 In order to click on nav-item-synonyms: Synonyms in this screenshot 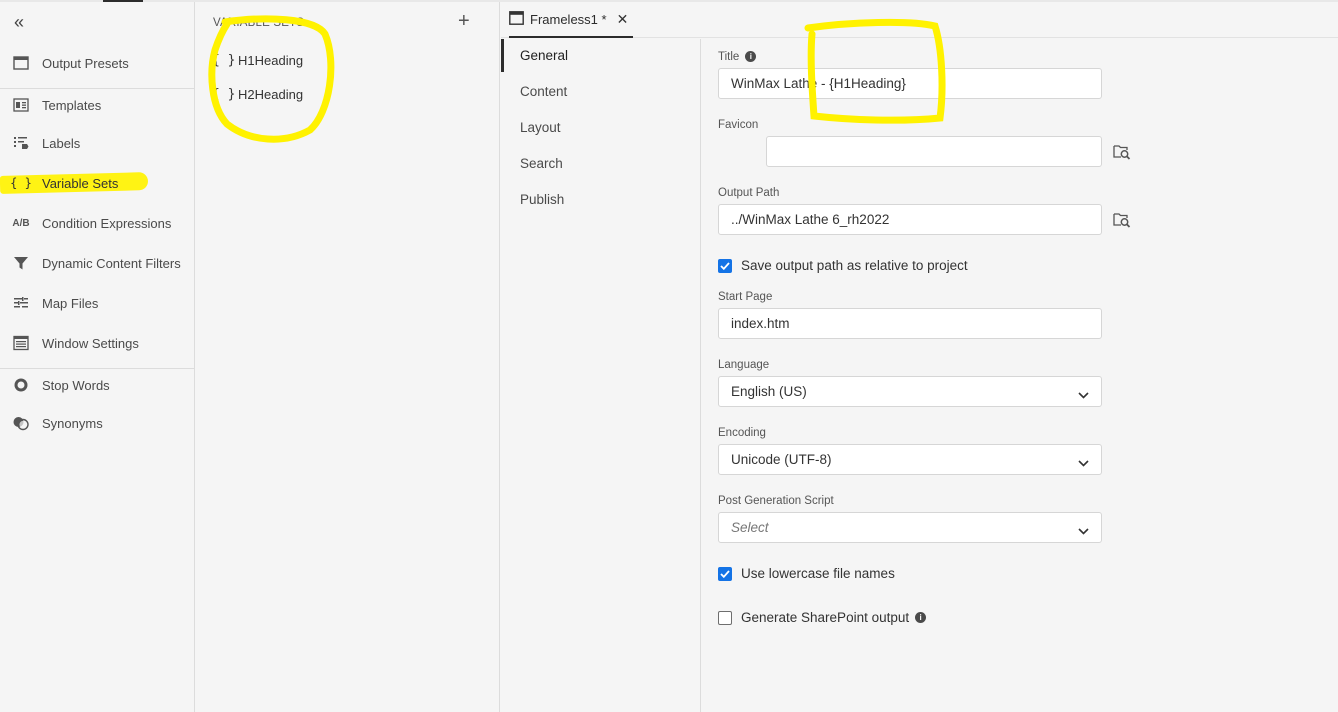, I will do `click(97, 423)`.